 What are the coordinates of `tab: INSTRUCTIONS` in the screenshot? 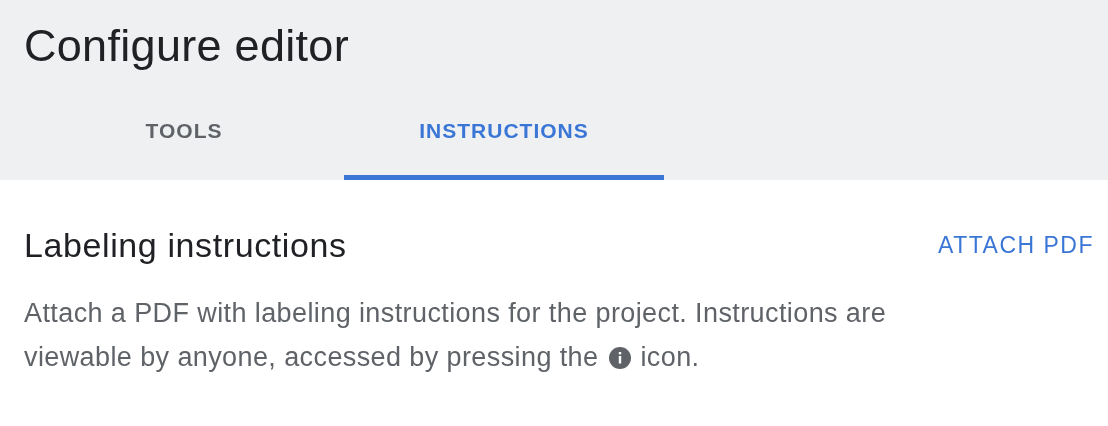 It's located at (504, 136).